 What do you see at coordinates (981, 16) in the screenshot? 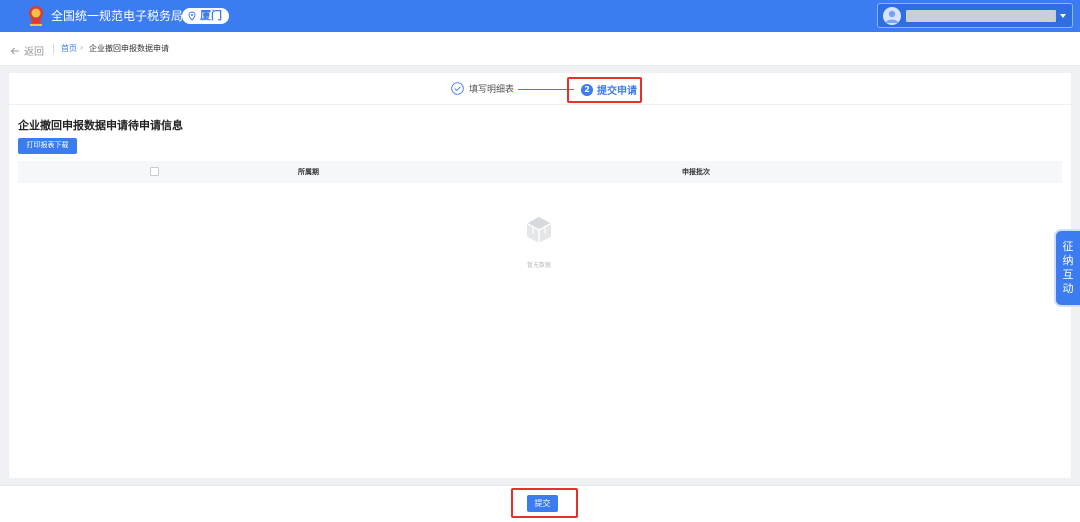
I see `user-name-redacted` at bounding box center [981, 16].